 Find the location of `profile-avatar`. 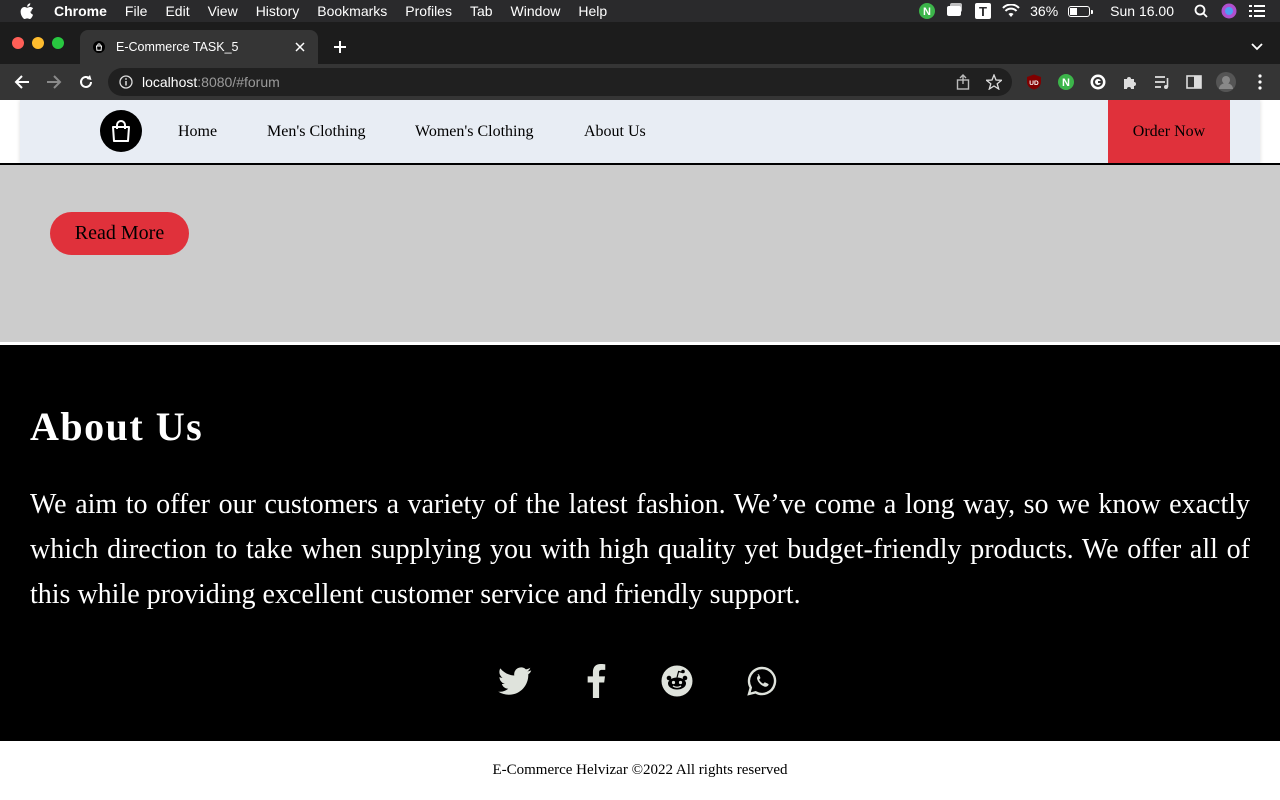

profile-avatar is located at coordinates (1226, 82).